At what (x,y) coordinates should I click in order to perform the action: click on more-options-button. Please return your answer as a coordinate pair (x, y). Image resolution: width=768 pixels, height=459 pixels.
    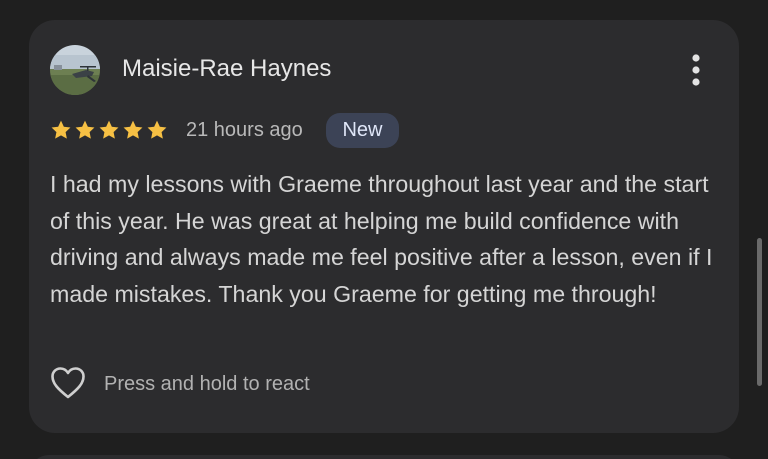
    Looking at the image, I should click on (696, 70).